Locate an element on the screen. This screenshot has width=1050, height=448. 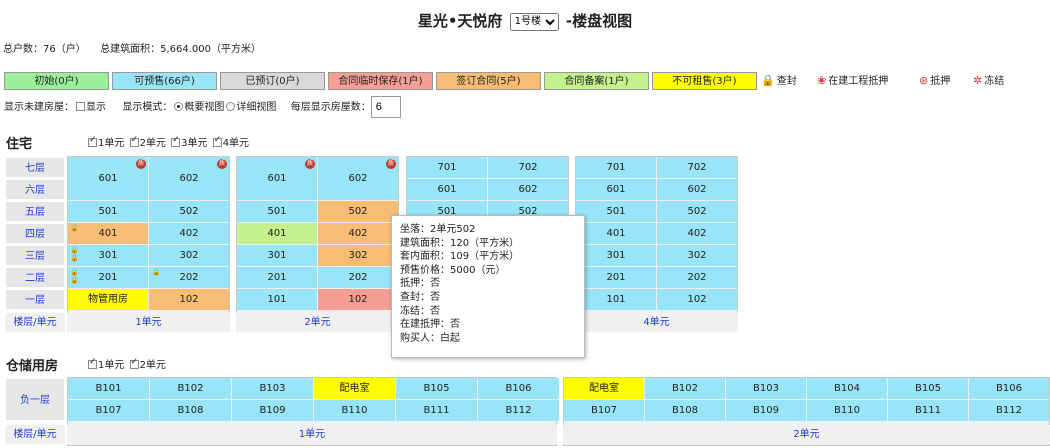
building-select: 1号楼 is located at coordinates (534, 21).